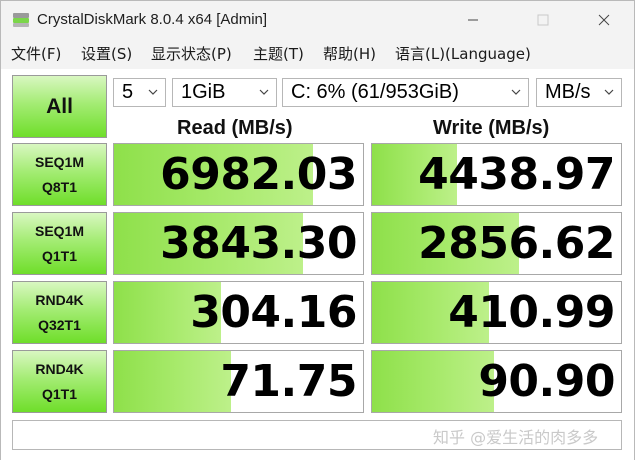  I want to click on read-column-header: Read (MB/s), so click(235, 128).